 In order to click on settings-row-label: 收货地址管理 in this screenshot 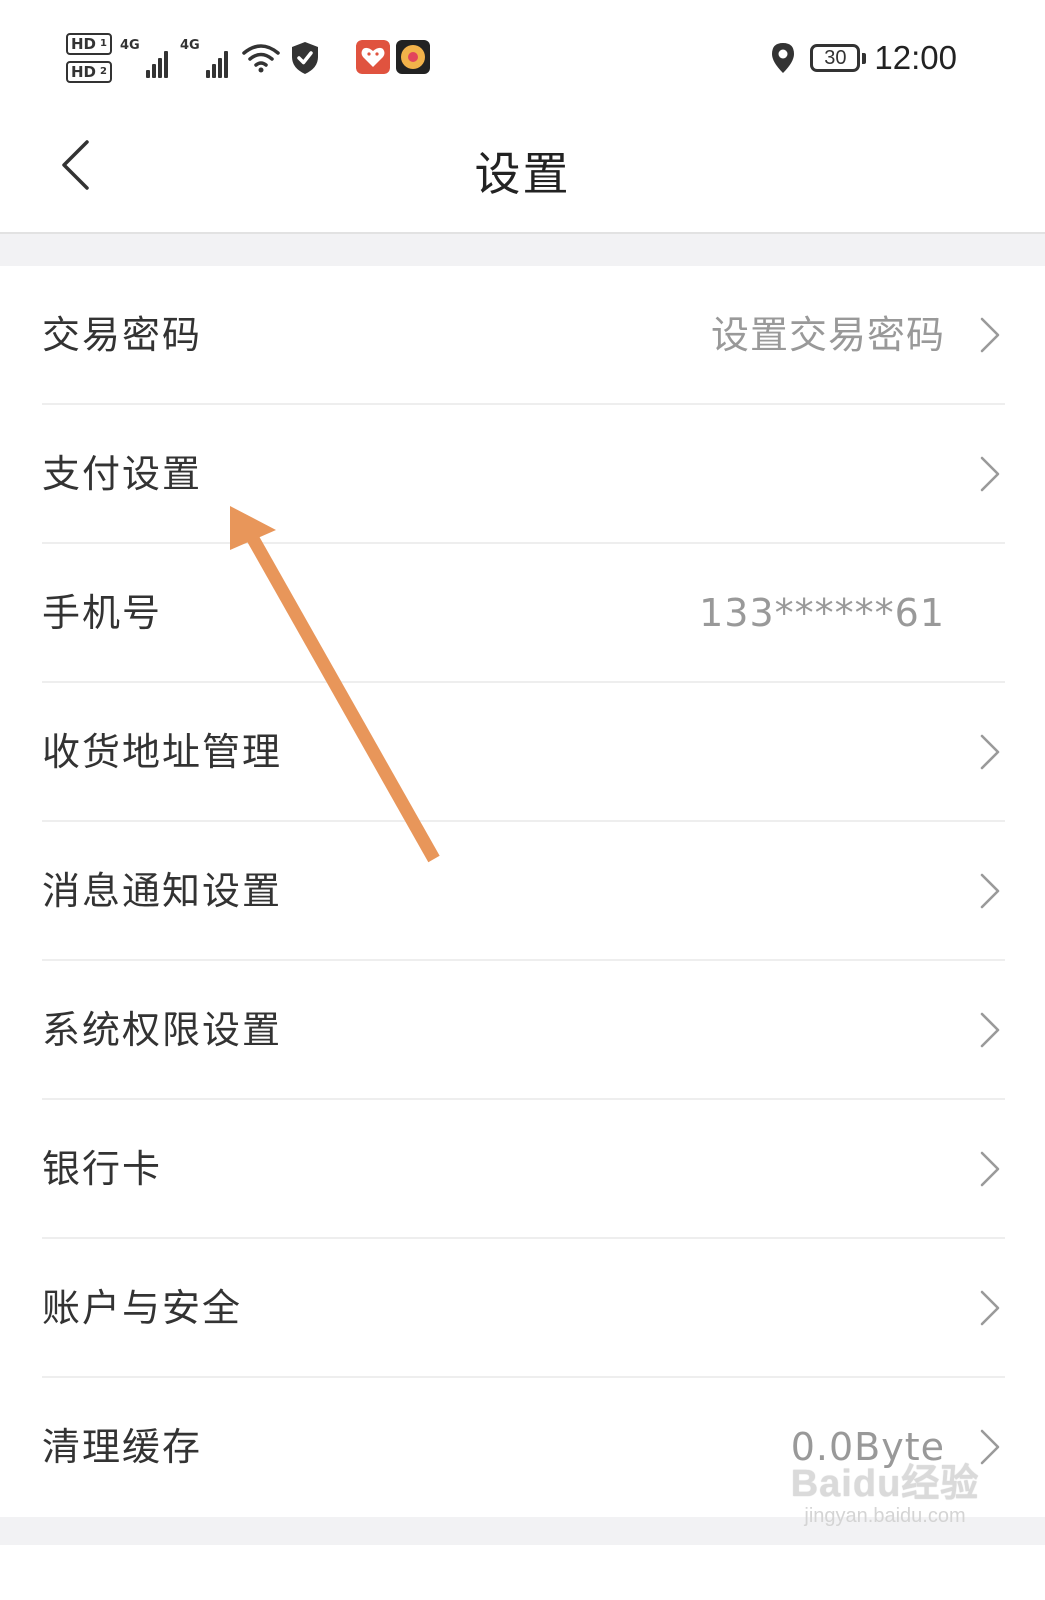, I will do `click(162, 752)`.